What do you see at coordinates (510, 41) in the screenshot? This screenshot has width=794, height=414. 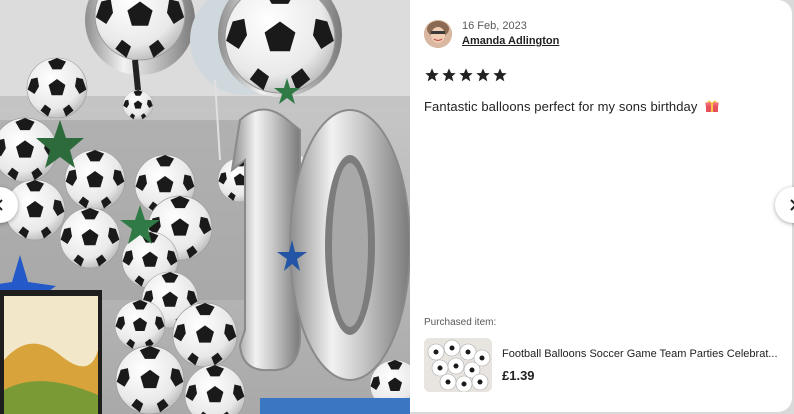 I see `reviewer-name-link: Amanda Adlington` at bounding box center [510, 41].